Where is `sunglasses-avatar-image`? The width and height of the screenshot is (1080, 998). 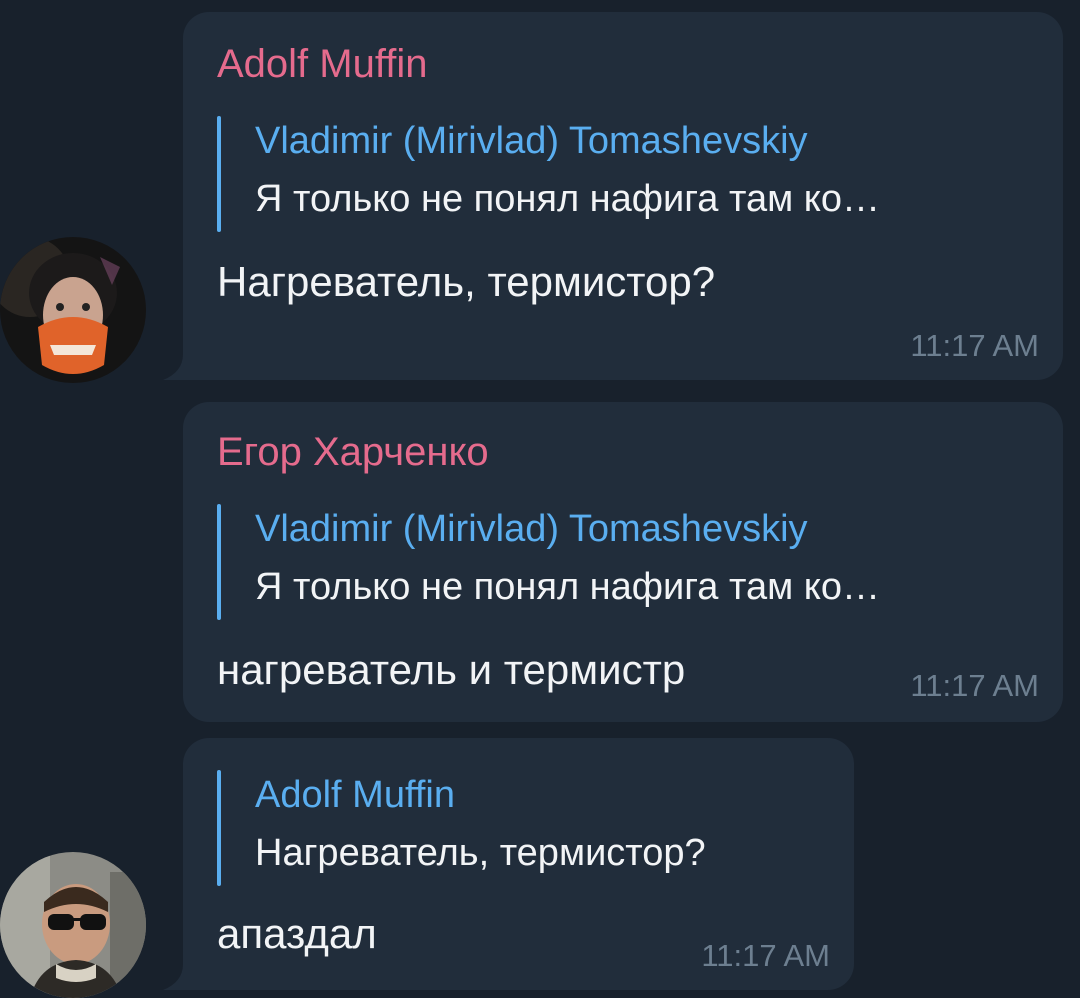 sunglasses-avatar-image is located at coordinates (73, 925).